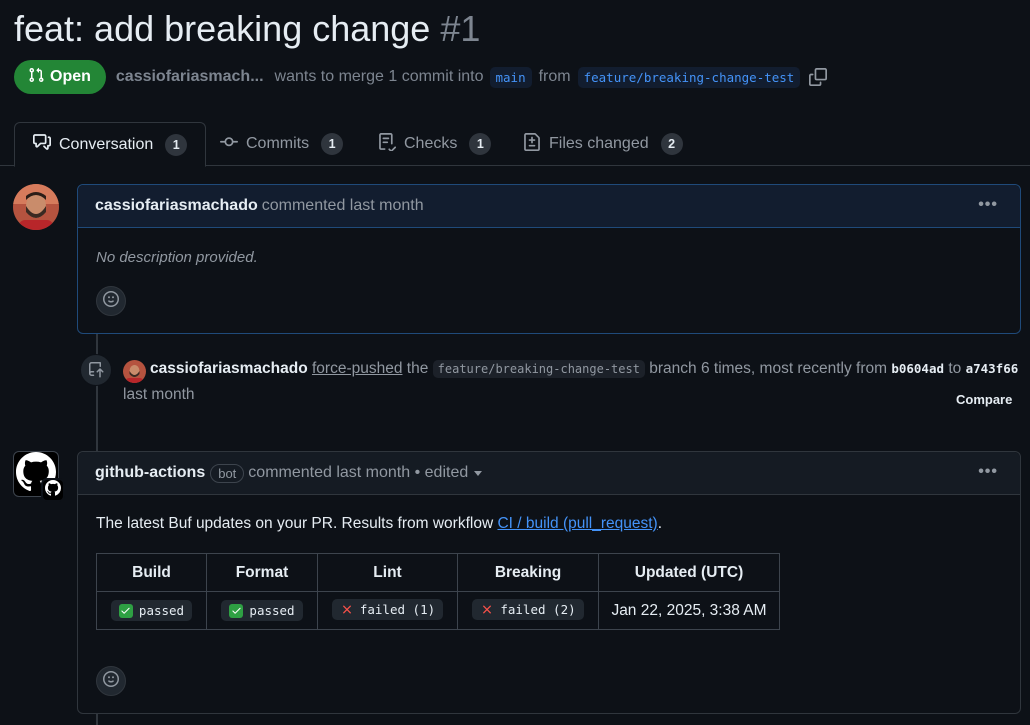 Image resolution: width=1030 pixels, height=725 pixels. I want to click on event-to-text: to, so click(955, 368).